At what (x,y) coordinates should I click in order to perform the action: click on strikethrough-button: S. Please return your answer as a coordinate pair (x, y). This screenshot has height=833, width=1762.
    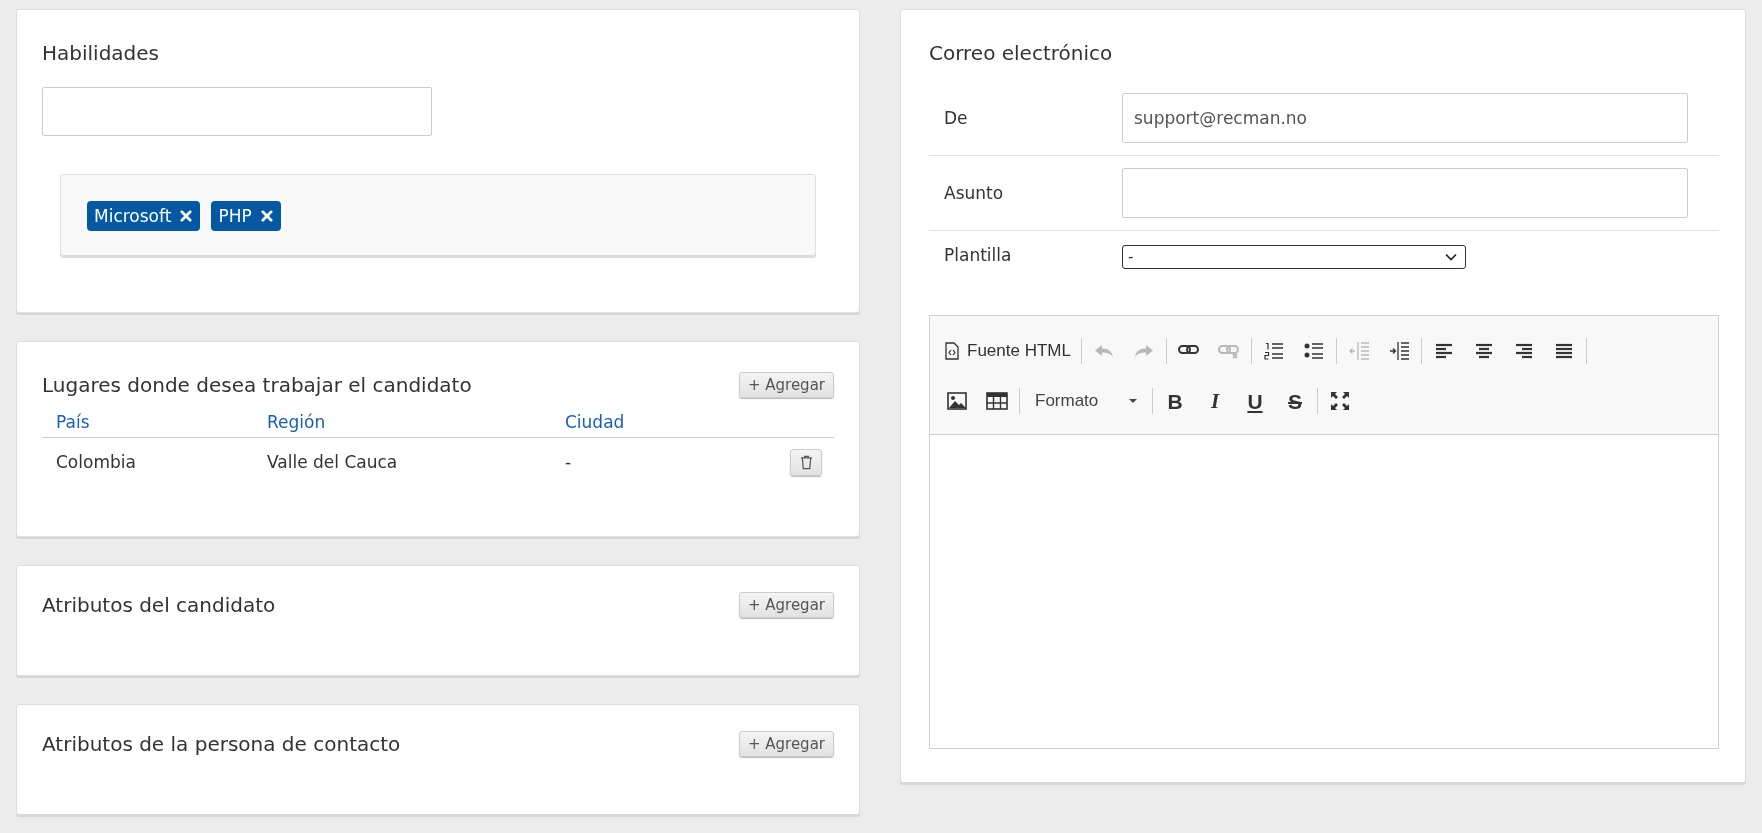
    Looking at the image, I should click on (1295, 401).